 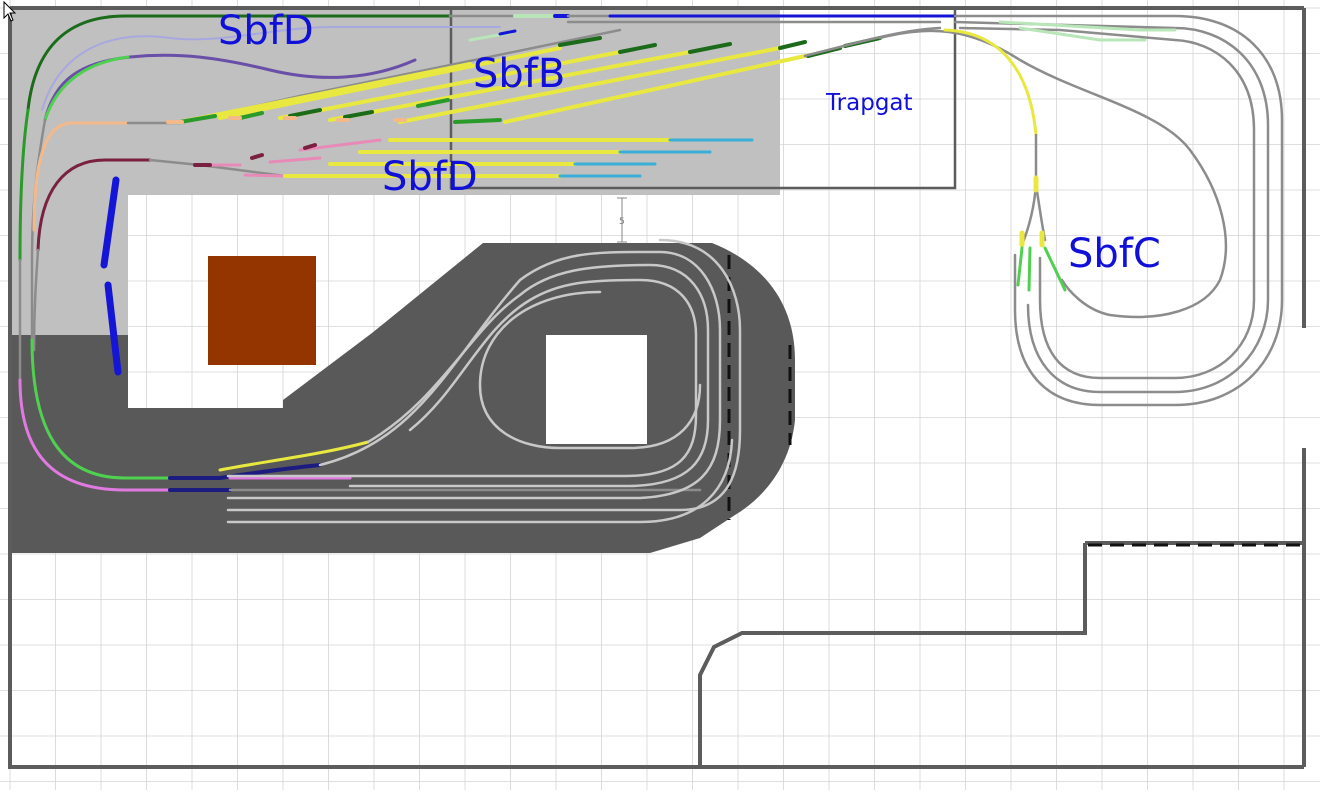 I want to click on label-trapgat: Trapgat, so click(x=869, y=103).